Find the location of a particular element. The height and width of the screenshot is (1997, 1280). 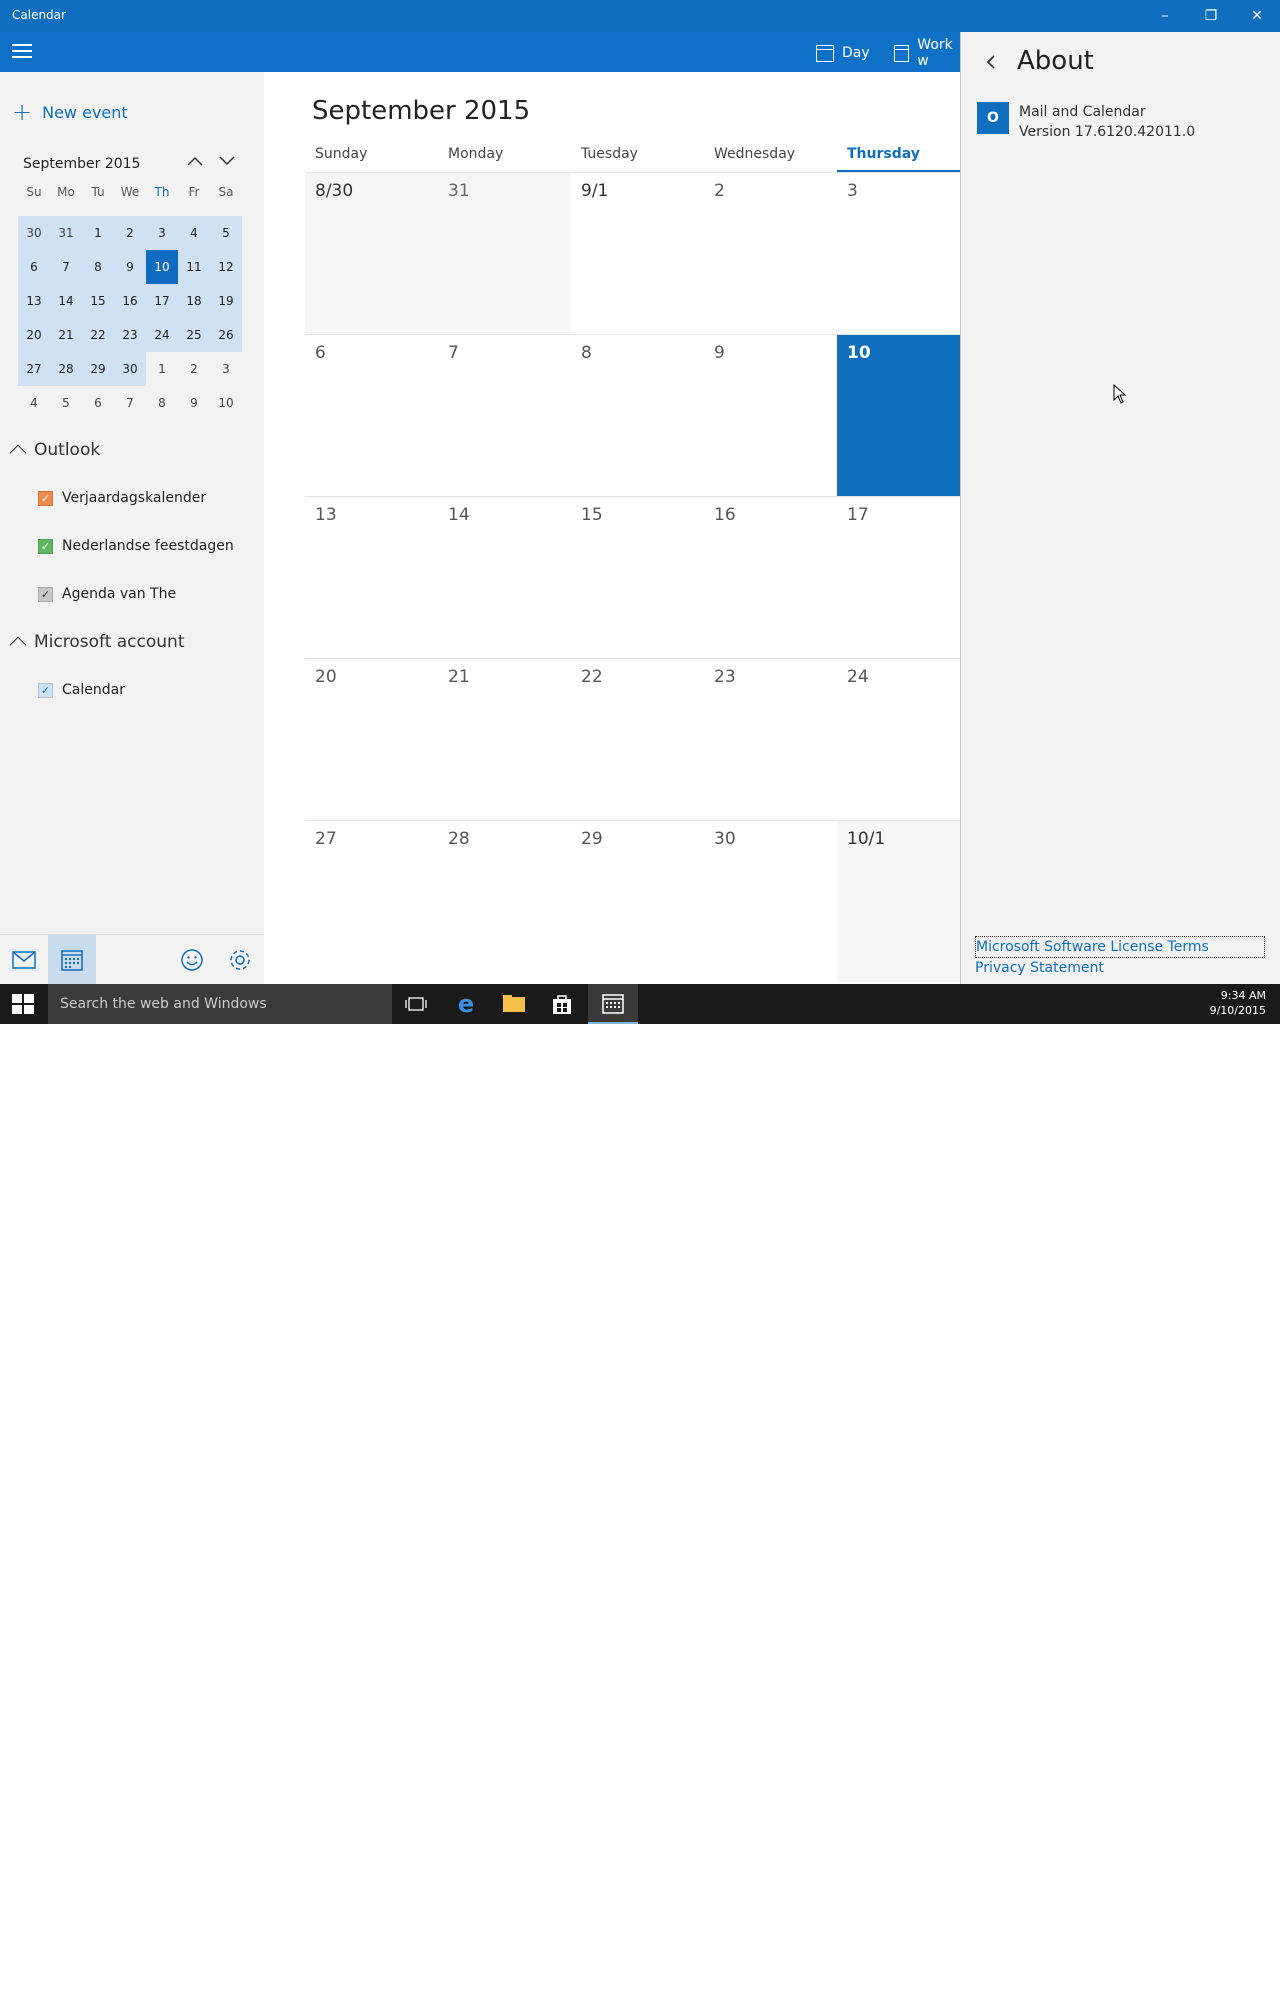

mini-calendar-day: 31 is located at coordinates (66, 233).